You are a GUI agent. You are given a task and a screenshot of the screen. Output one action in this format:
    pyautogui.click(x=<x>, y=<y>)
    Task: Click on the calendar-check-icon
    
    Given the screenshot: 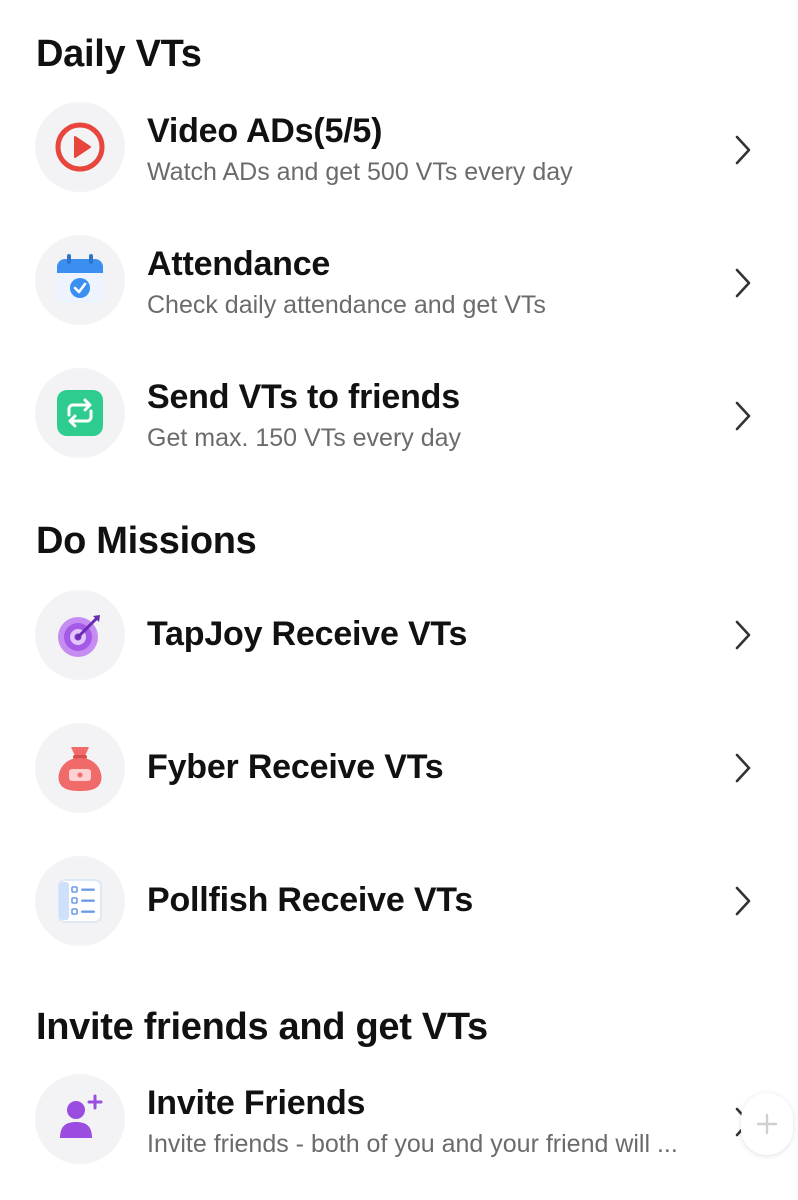 What is the action you would take?
    pyautogui.click(x=80, y=280)
    